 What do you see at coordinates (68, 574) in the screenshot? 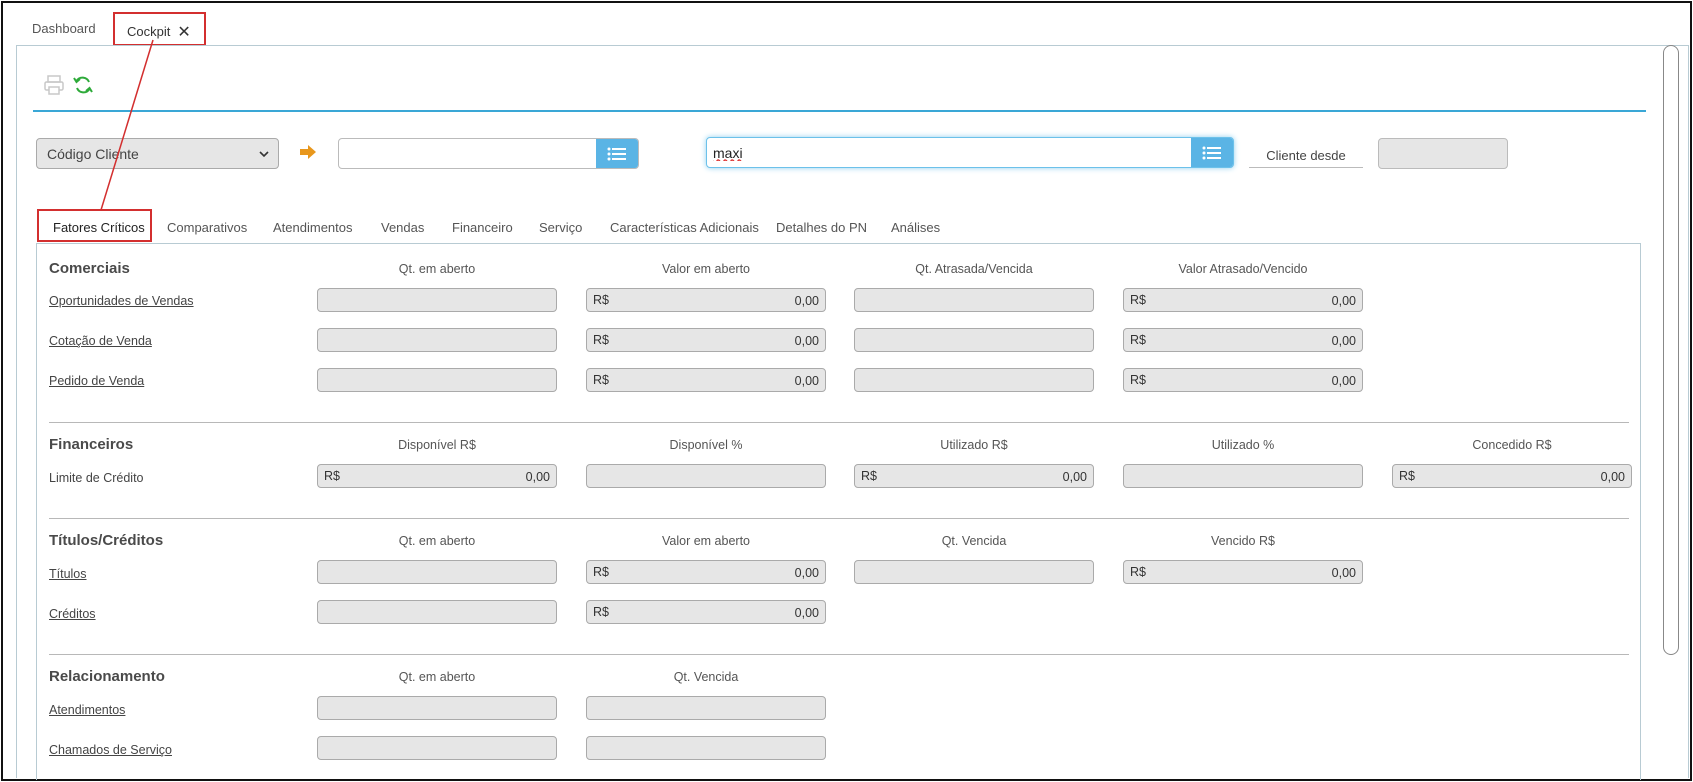
I see `link-titulos: Títulos` at bounding box center [68, 574].